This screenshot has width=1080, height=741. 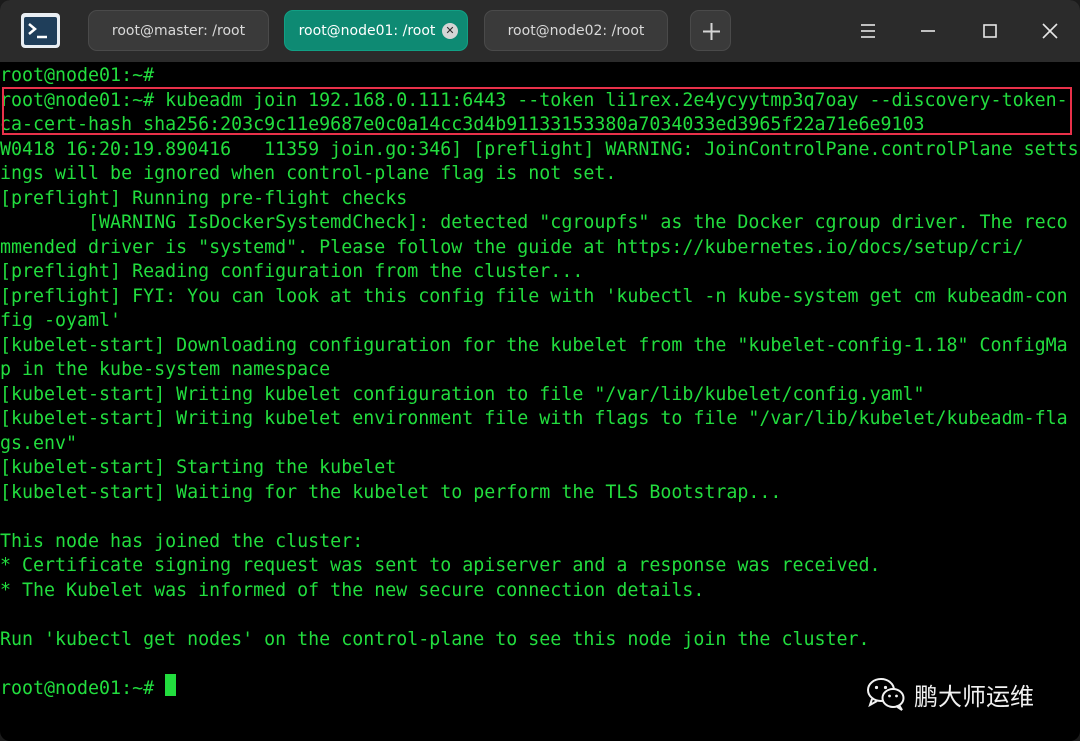 What do you see at coordinates (974, 696) in the screenshot?
I see `watermark-text: 鹏大师运维` at bounding box center [974, 696].